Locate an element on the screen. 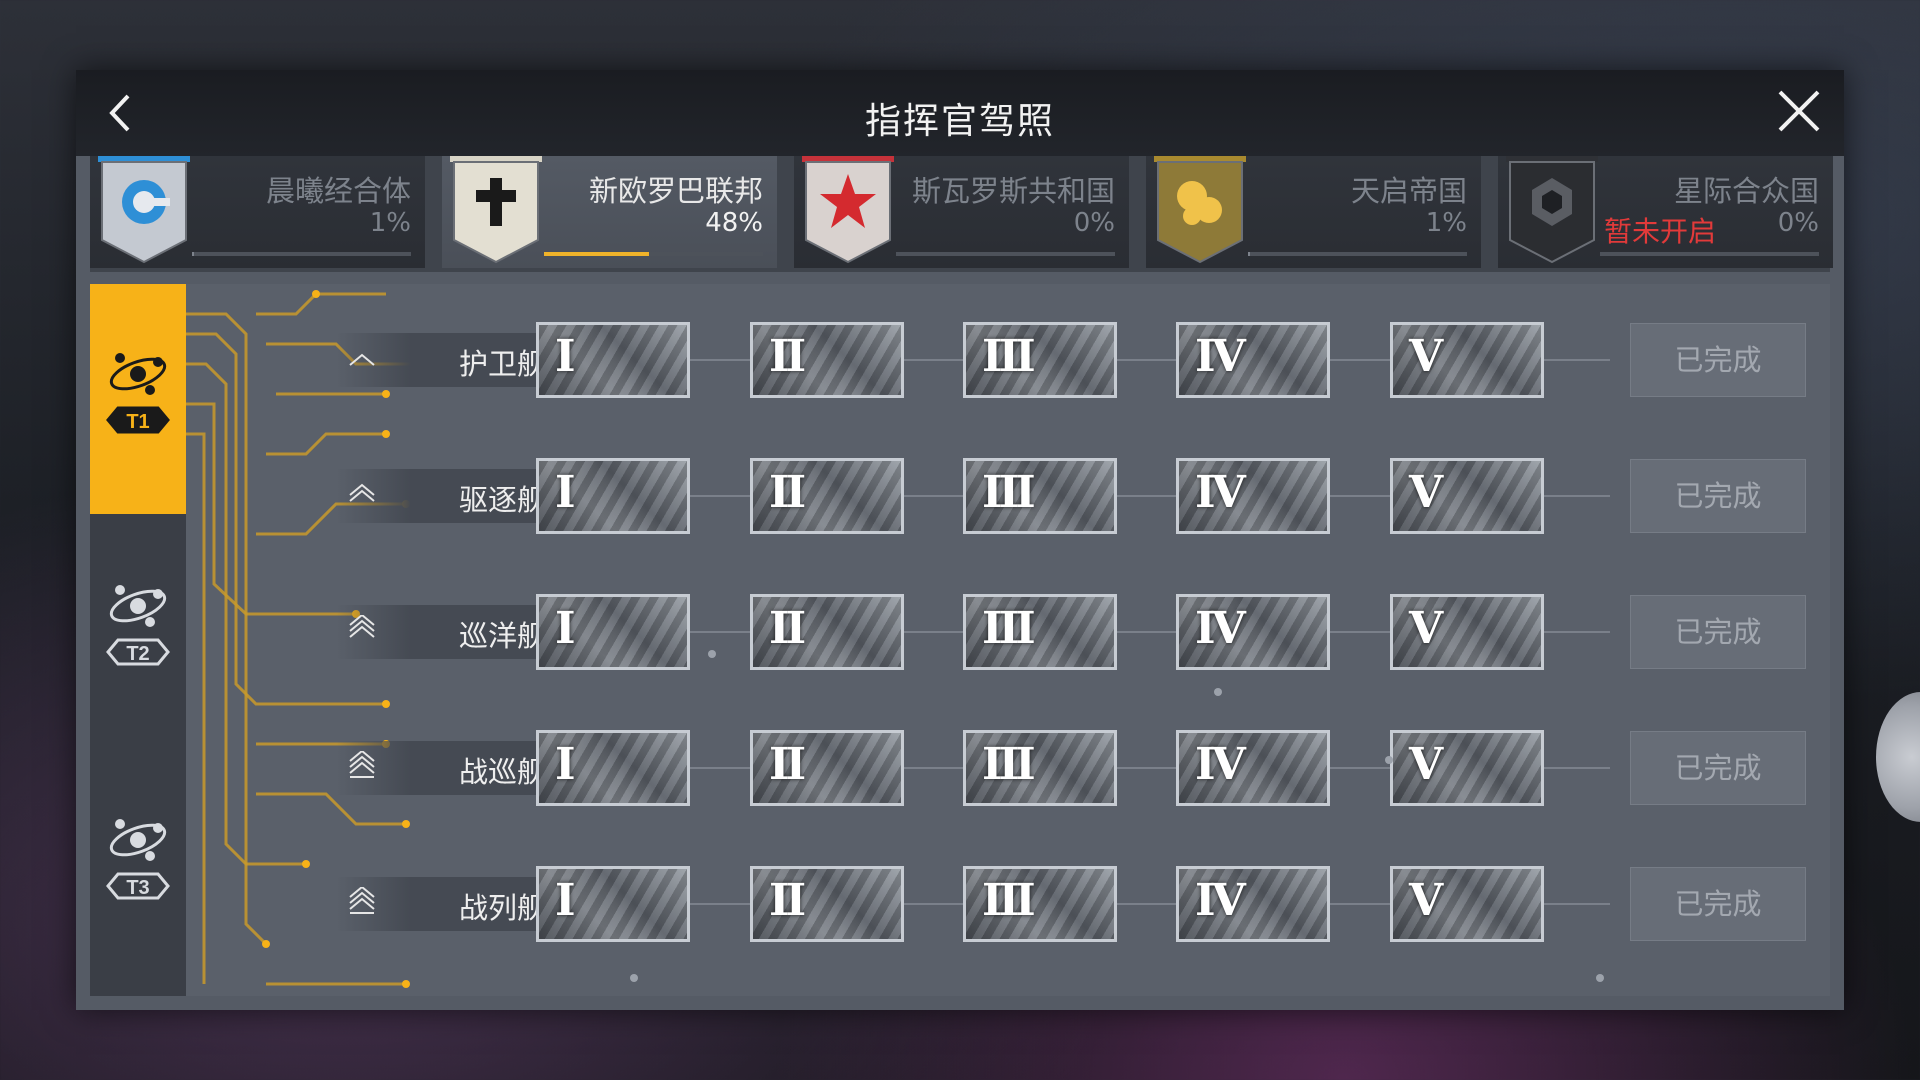 This screenshot has width=1920, height=1080. close-icon is located at coordinates (1799, 111).